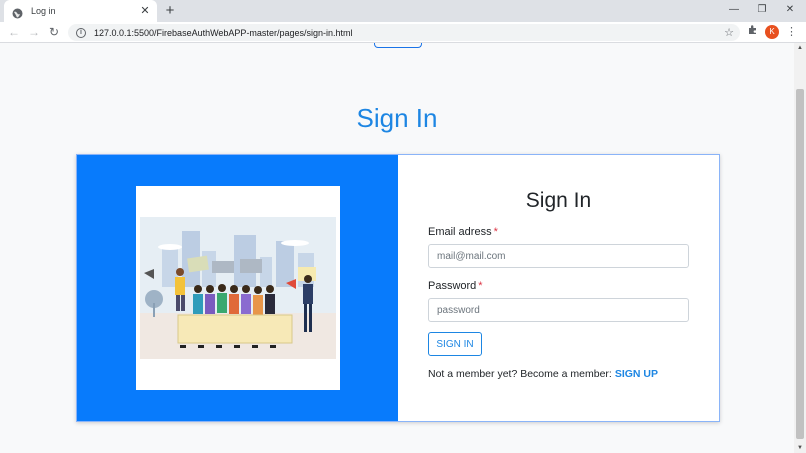 The image size is (806, 453). Describe the element at coordinates (403, 11) in the screenshot. I see `browser-tab-strip: Log in ✕ + — ❐ ✕` at that location.